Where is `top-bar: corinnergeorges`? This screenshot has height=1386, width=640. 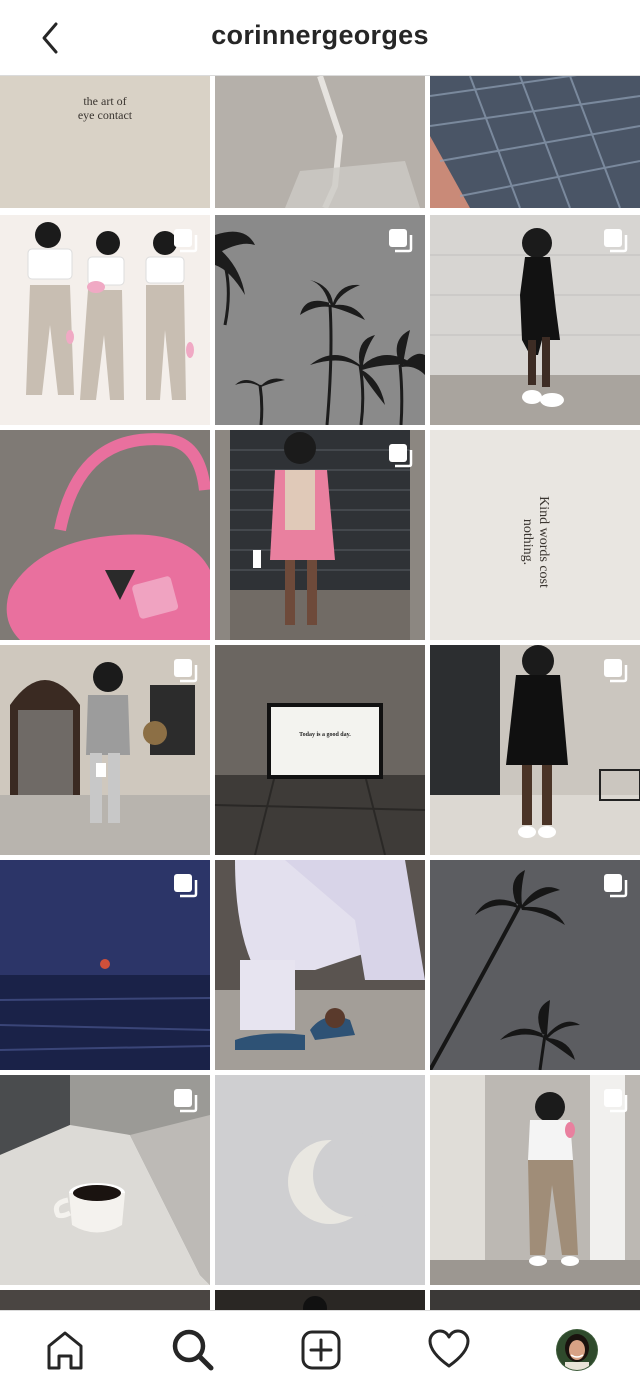
top-bar: corinnergeorges is located at coordinates (320, 38).